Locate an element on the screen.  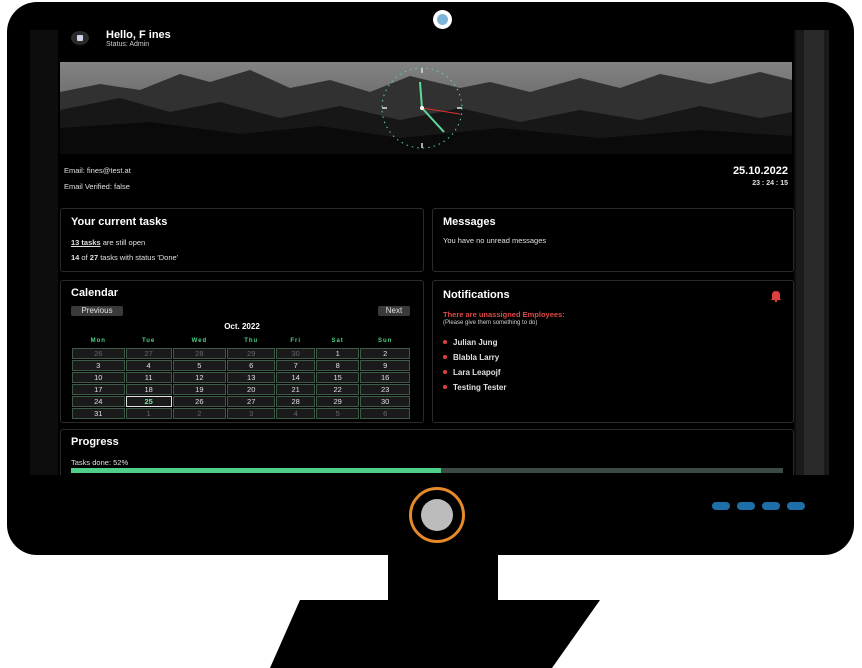
weekday-label: Tue is located at coordinates (149, 341).